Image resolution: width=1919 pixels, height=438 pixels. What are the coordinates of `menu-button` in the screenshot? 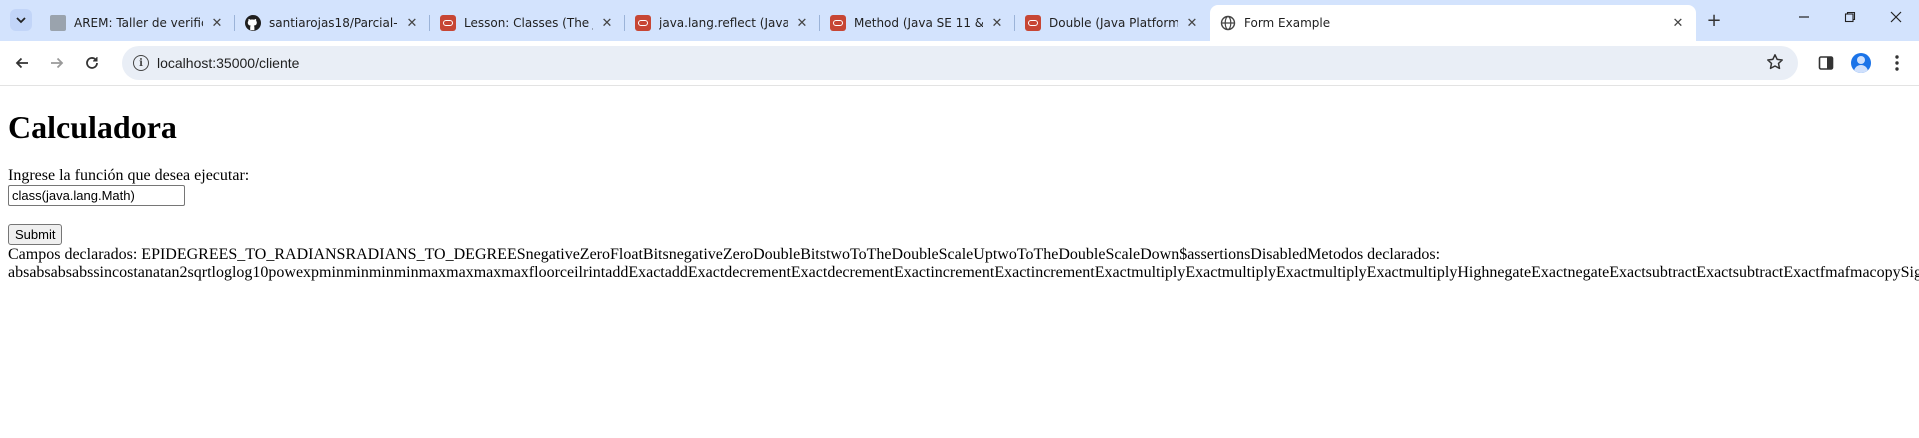 It's located at (1897, 63).